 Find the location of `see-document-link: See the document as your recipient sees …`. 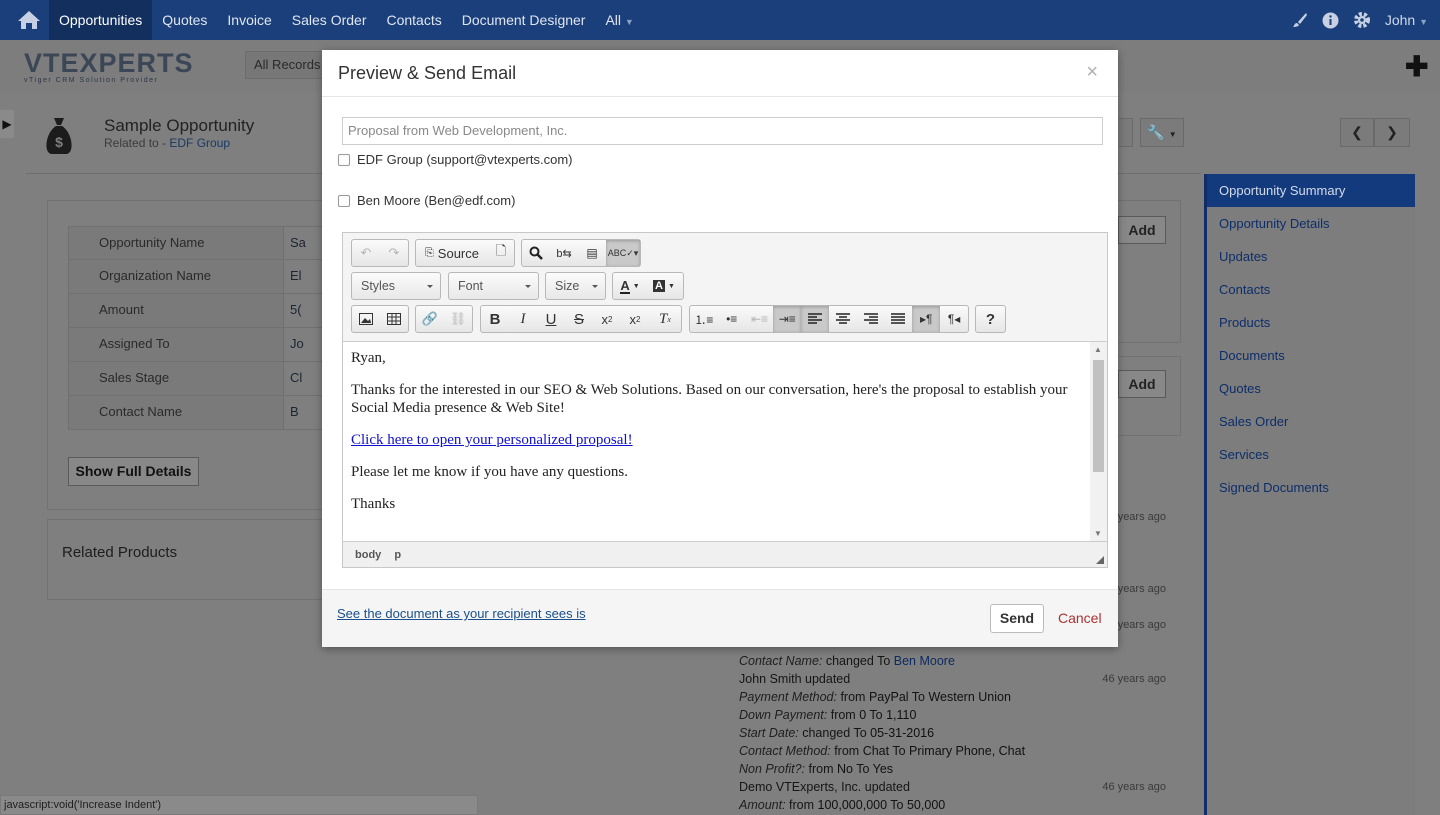

see-document-link: See the document as your recipient sees … is located at coordinates (461, 613).